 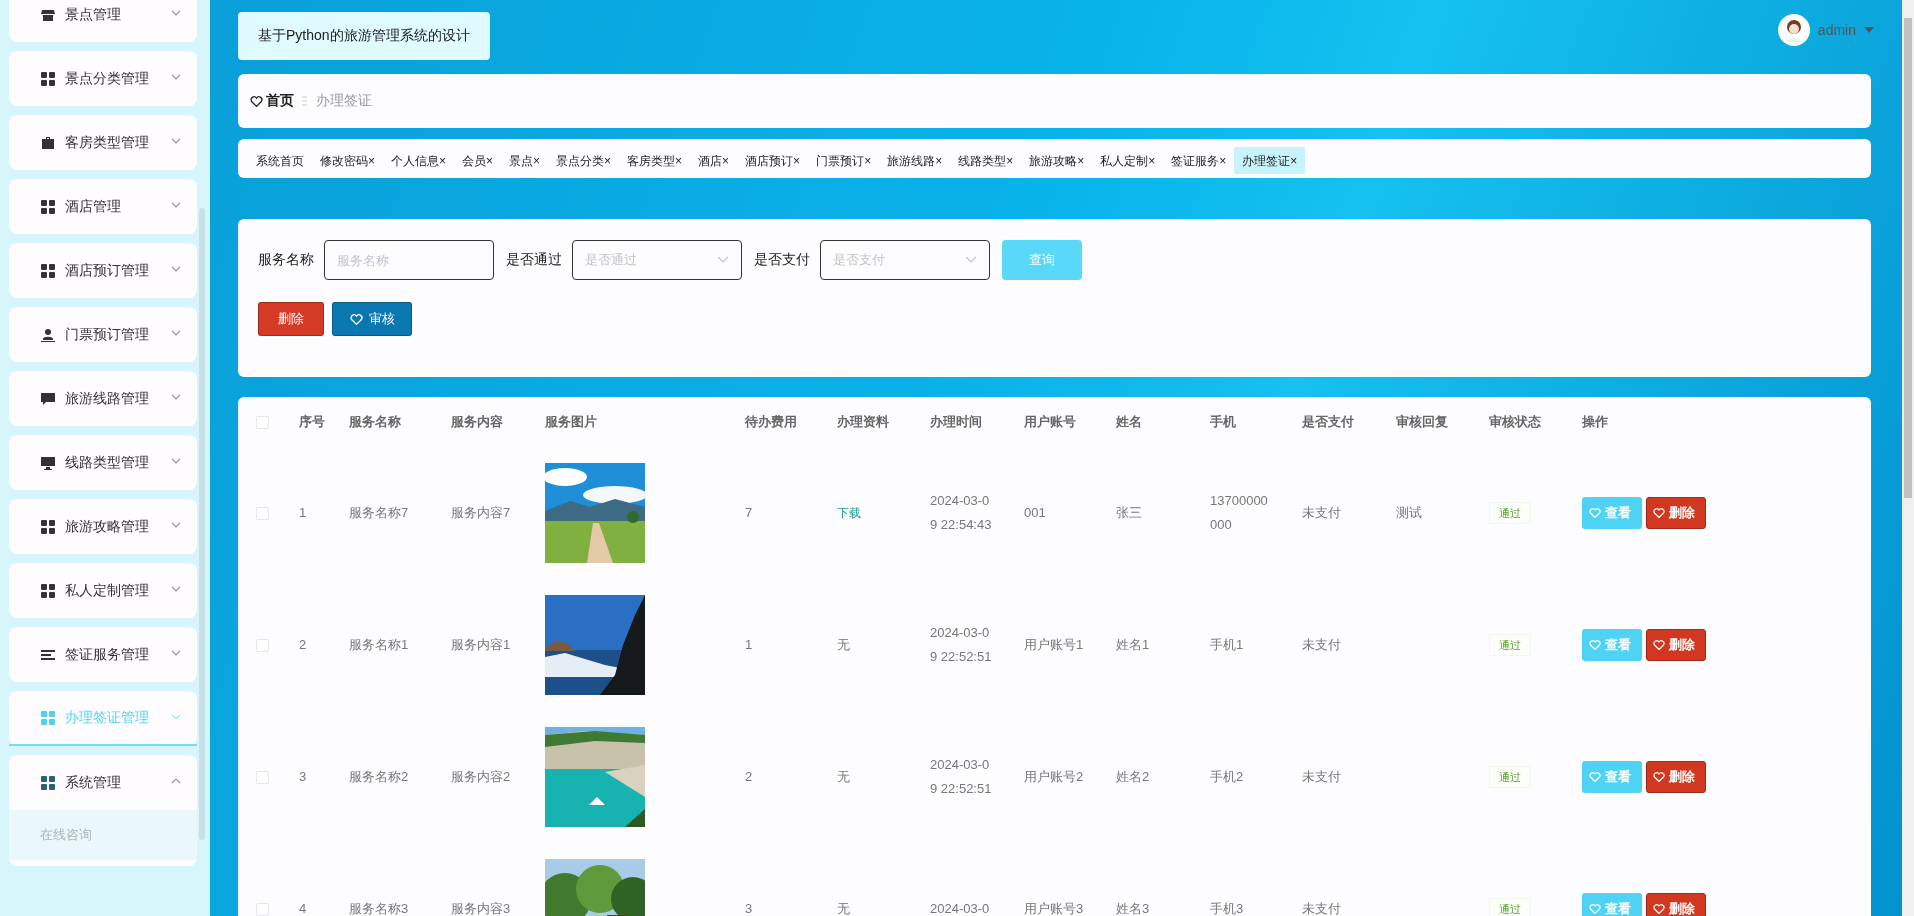 What do you see at coordinates (103, 590) in the screenshot?
I see `sidebar-item: 私人定制管理` at bounding box center [103, 590].